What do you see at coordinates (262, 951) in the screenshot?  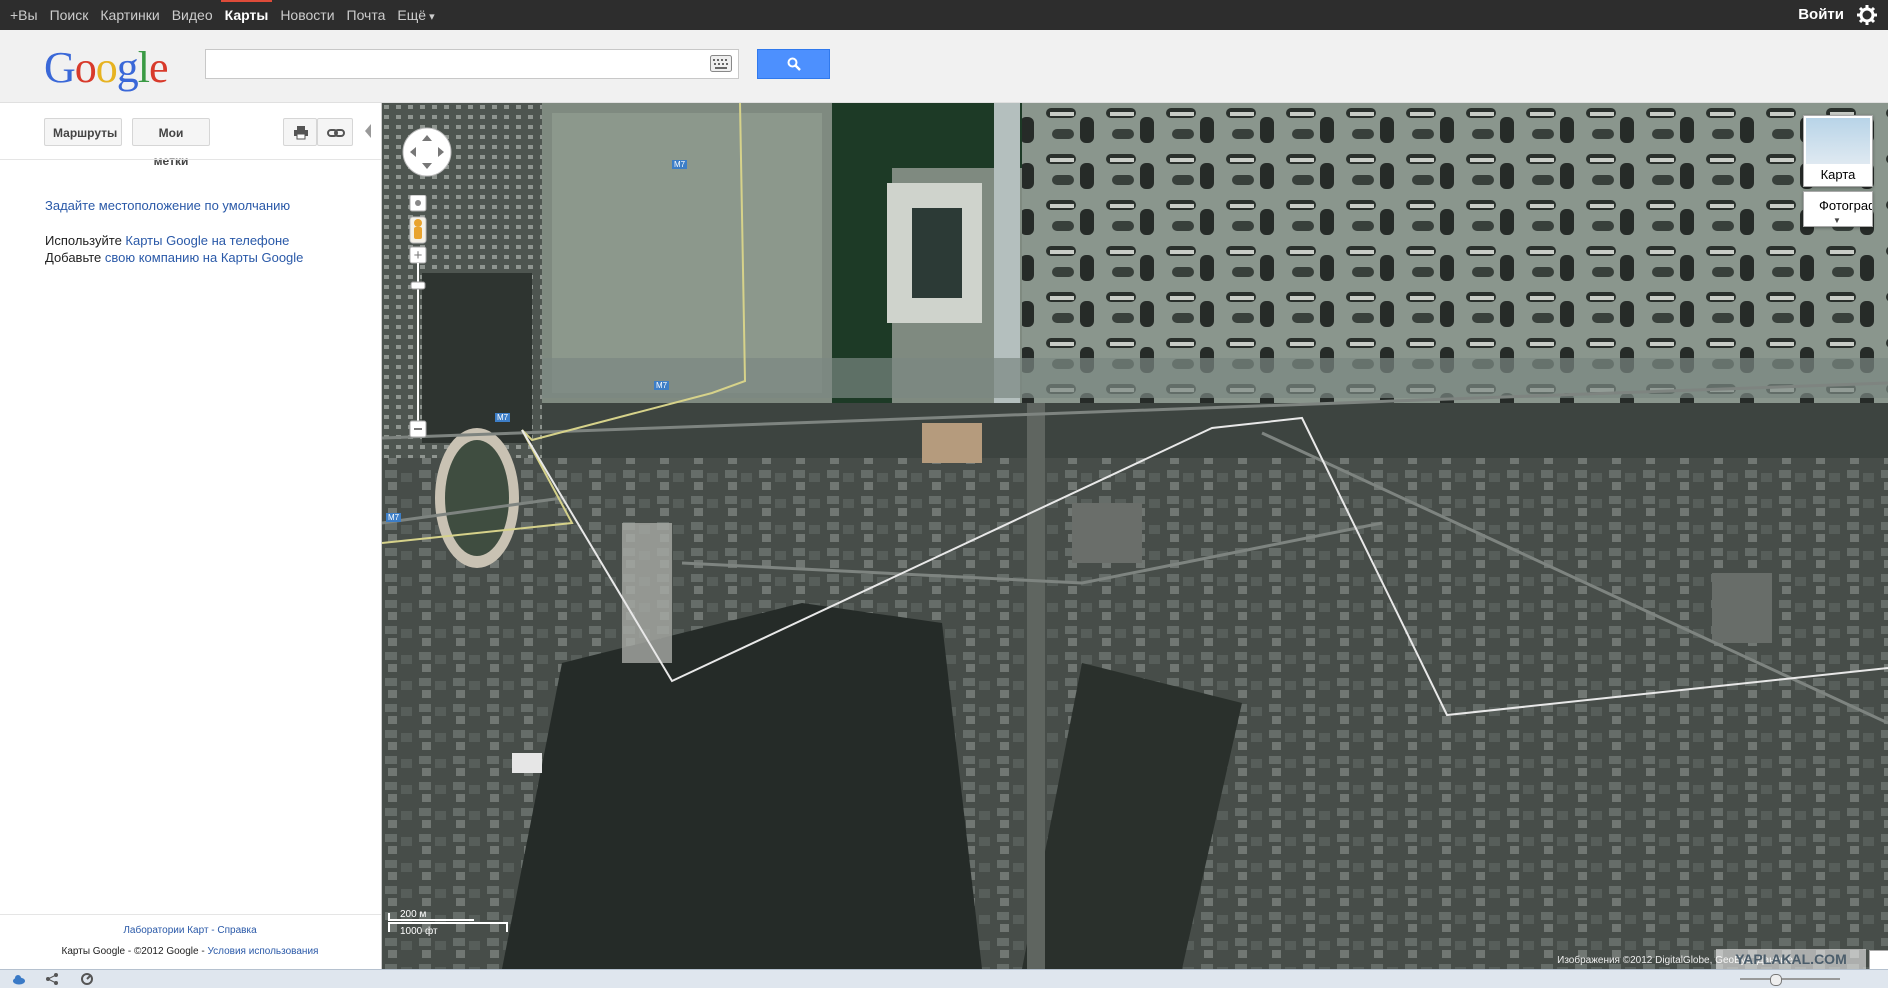 I see `terms-link: Условия использования` at bounding box center [262, 951].